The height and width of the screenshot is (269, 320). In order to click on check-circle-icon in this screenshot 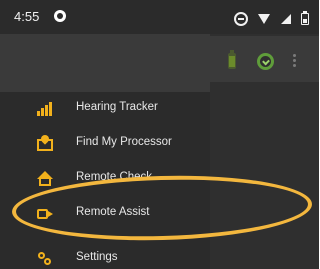, I will do `click(265, 61)`.